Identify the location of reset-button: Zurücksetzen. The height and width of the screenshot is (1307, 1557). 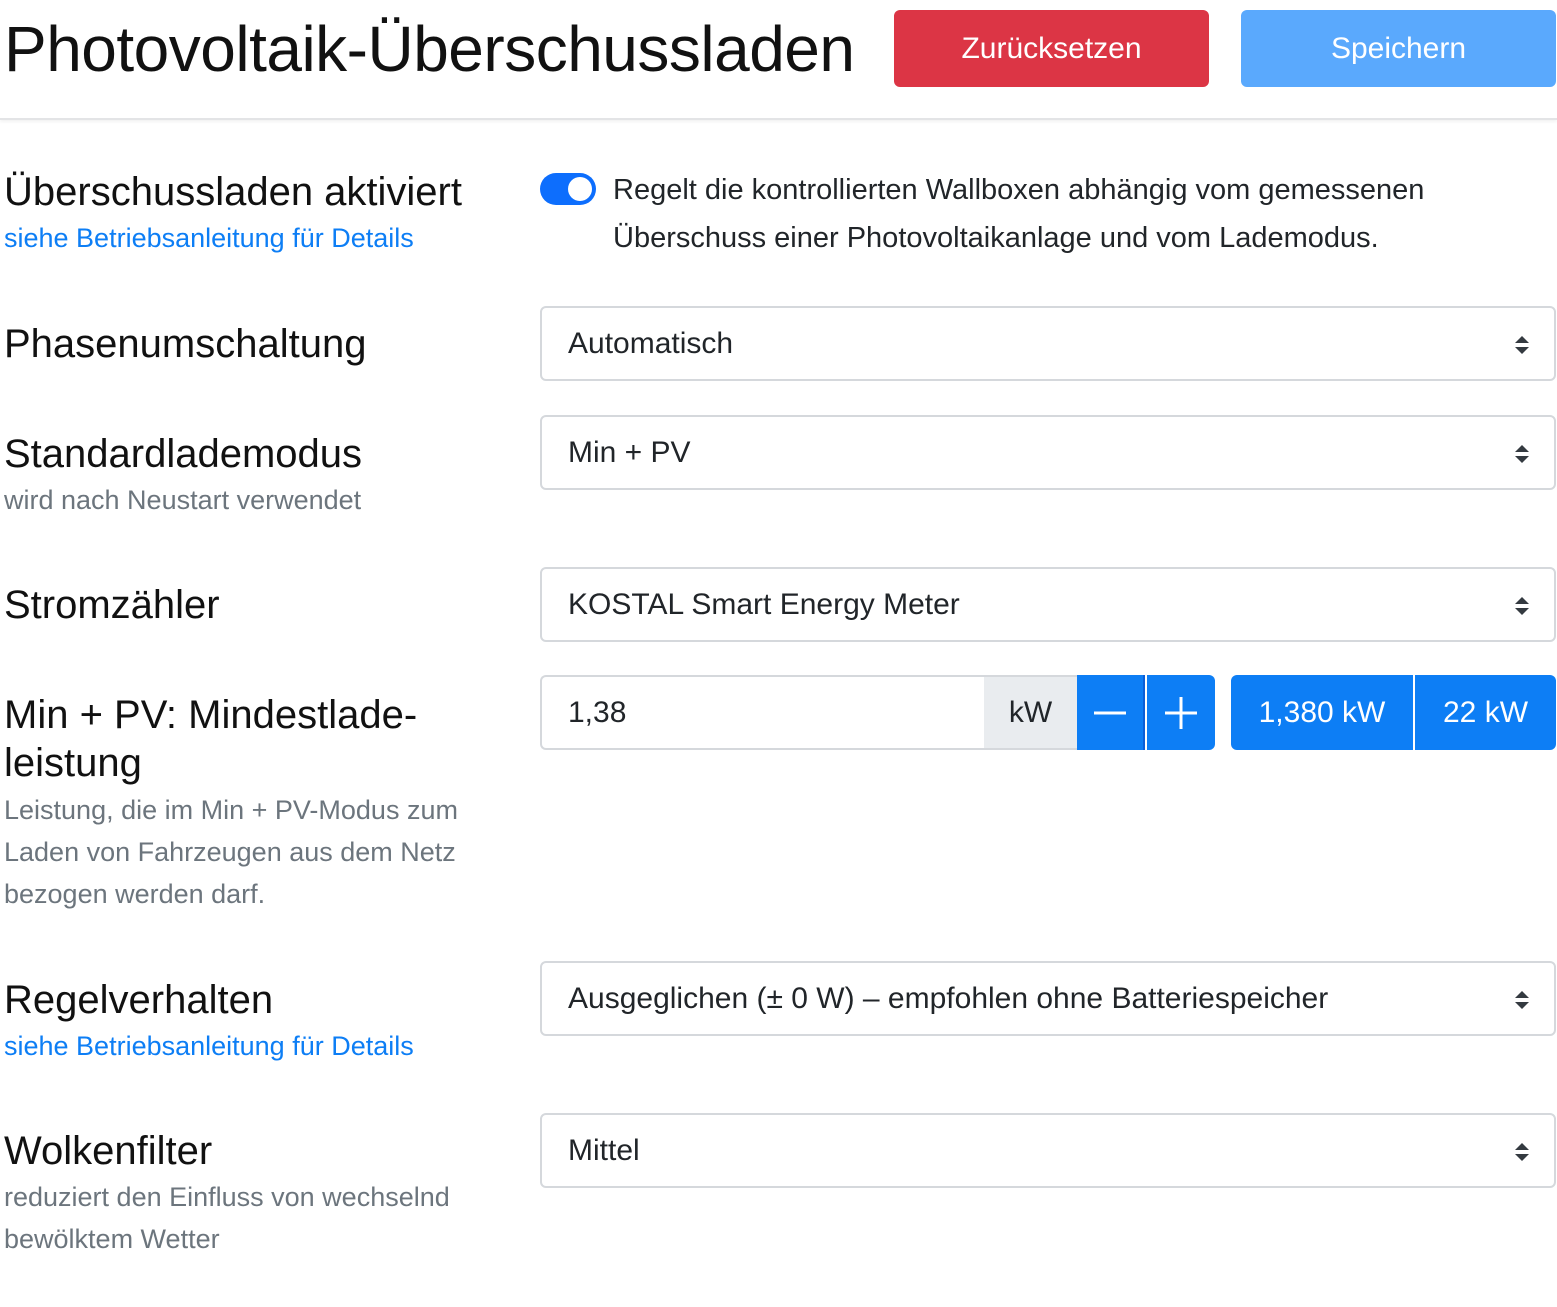
(1051, 48).